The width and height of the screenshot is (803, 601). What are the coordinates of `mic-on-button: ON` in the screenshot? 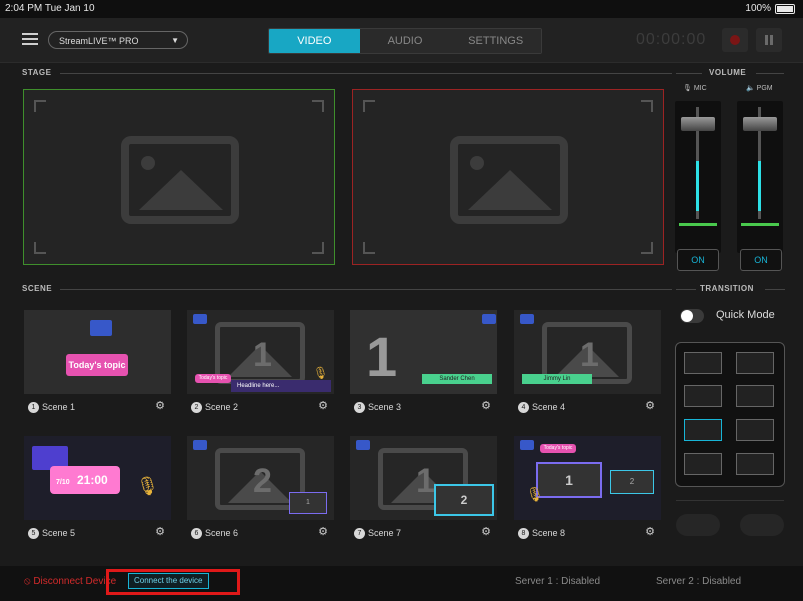 It's located at (698, 260).